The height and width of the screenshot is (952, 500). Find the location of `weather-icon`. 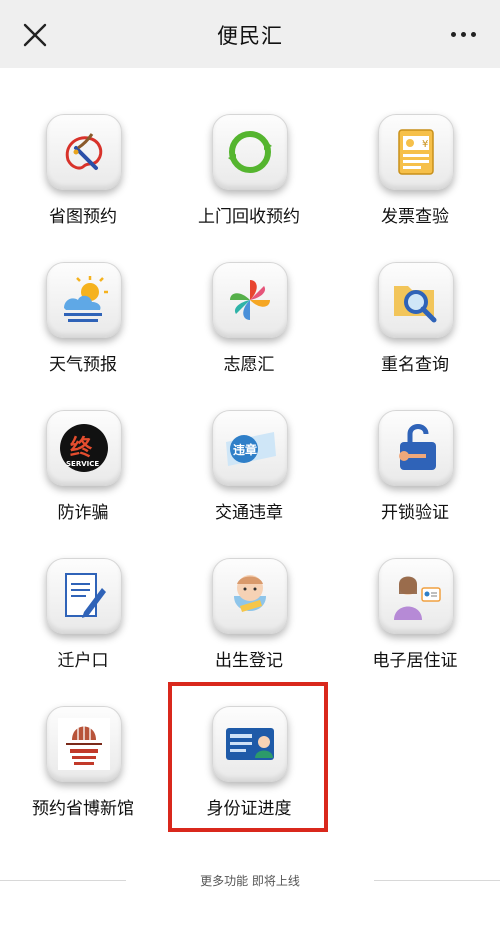

weather-icon is located at coordinates (84, 300).